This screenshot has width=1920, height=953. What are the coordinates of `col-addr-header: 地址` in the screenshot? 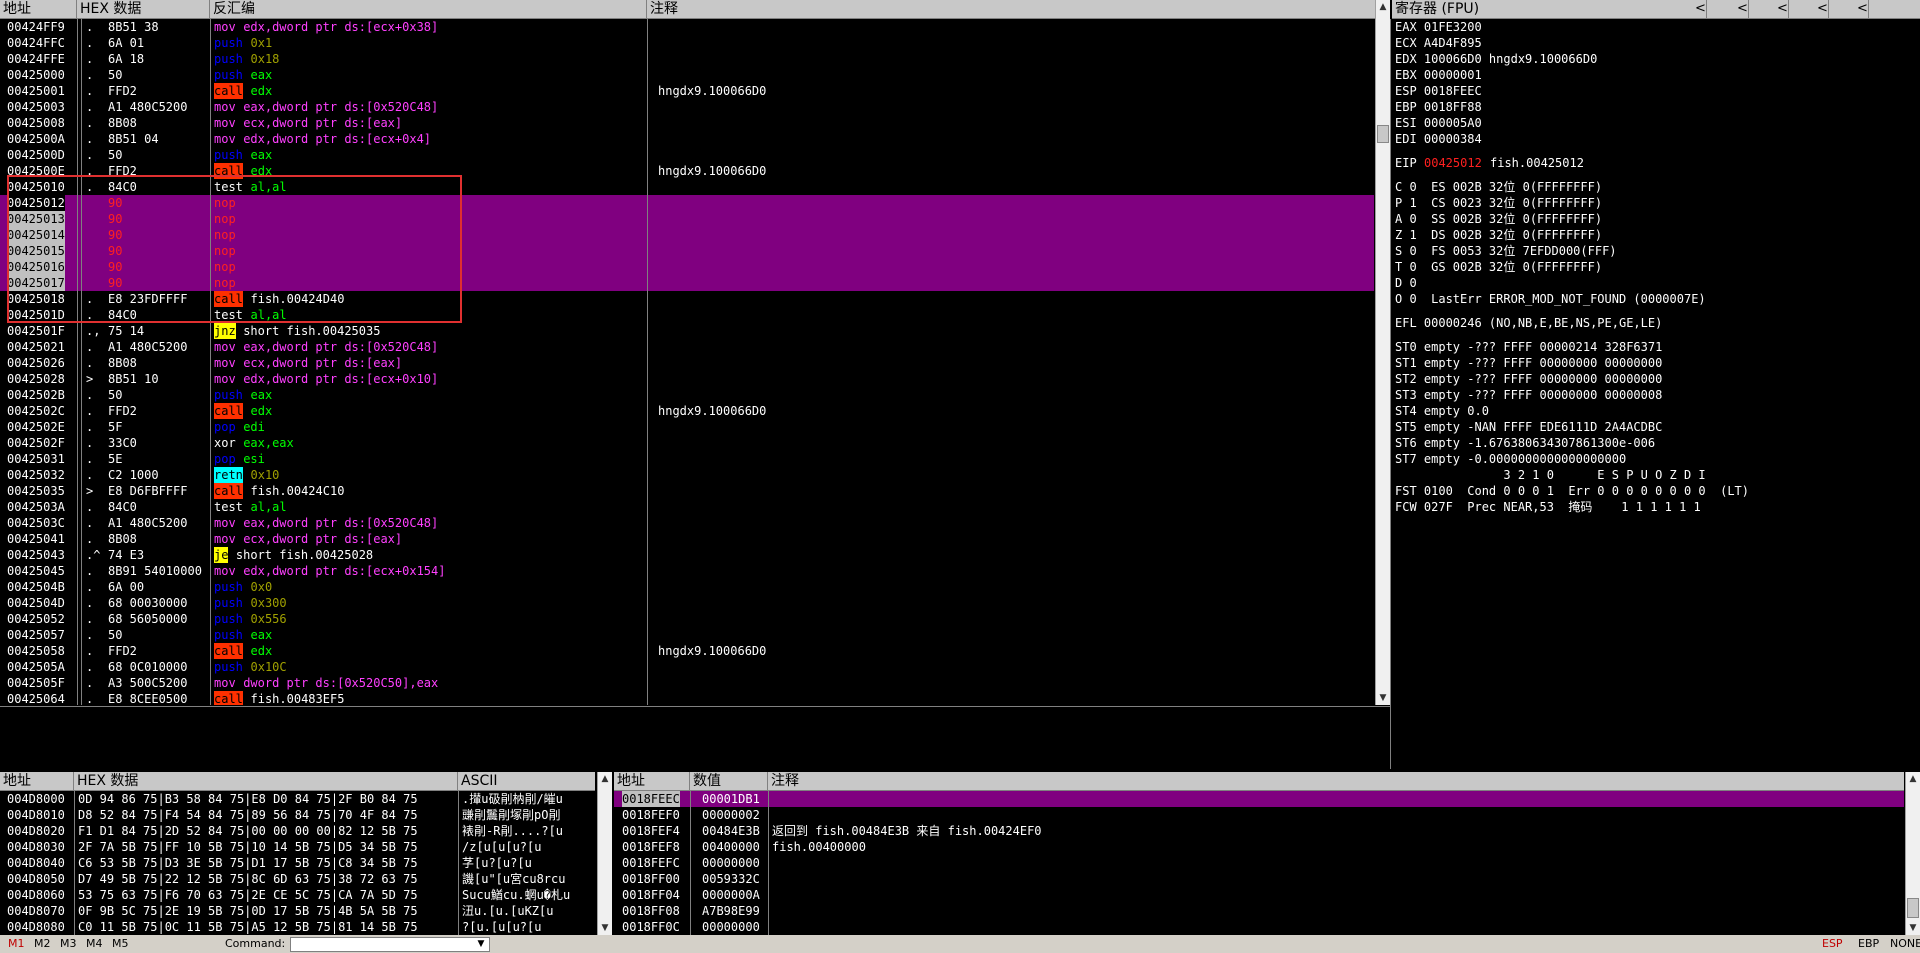 It's located at (38, 9).